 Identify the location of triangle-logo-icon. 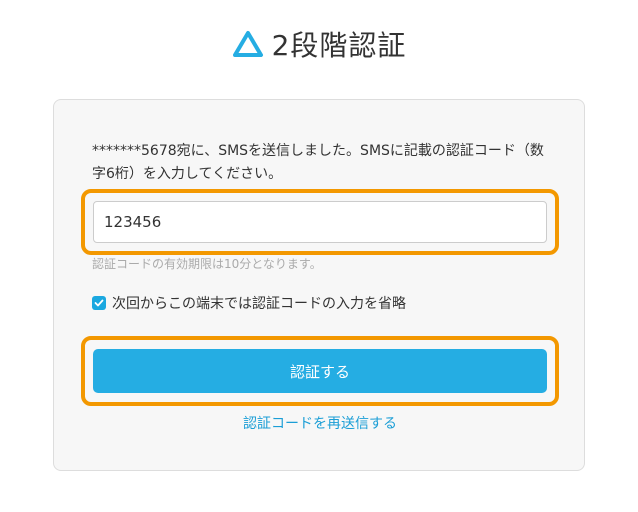
(248, 44).